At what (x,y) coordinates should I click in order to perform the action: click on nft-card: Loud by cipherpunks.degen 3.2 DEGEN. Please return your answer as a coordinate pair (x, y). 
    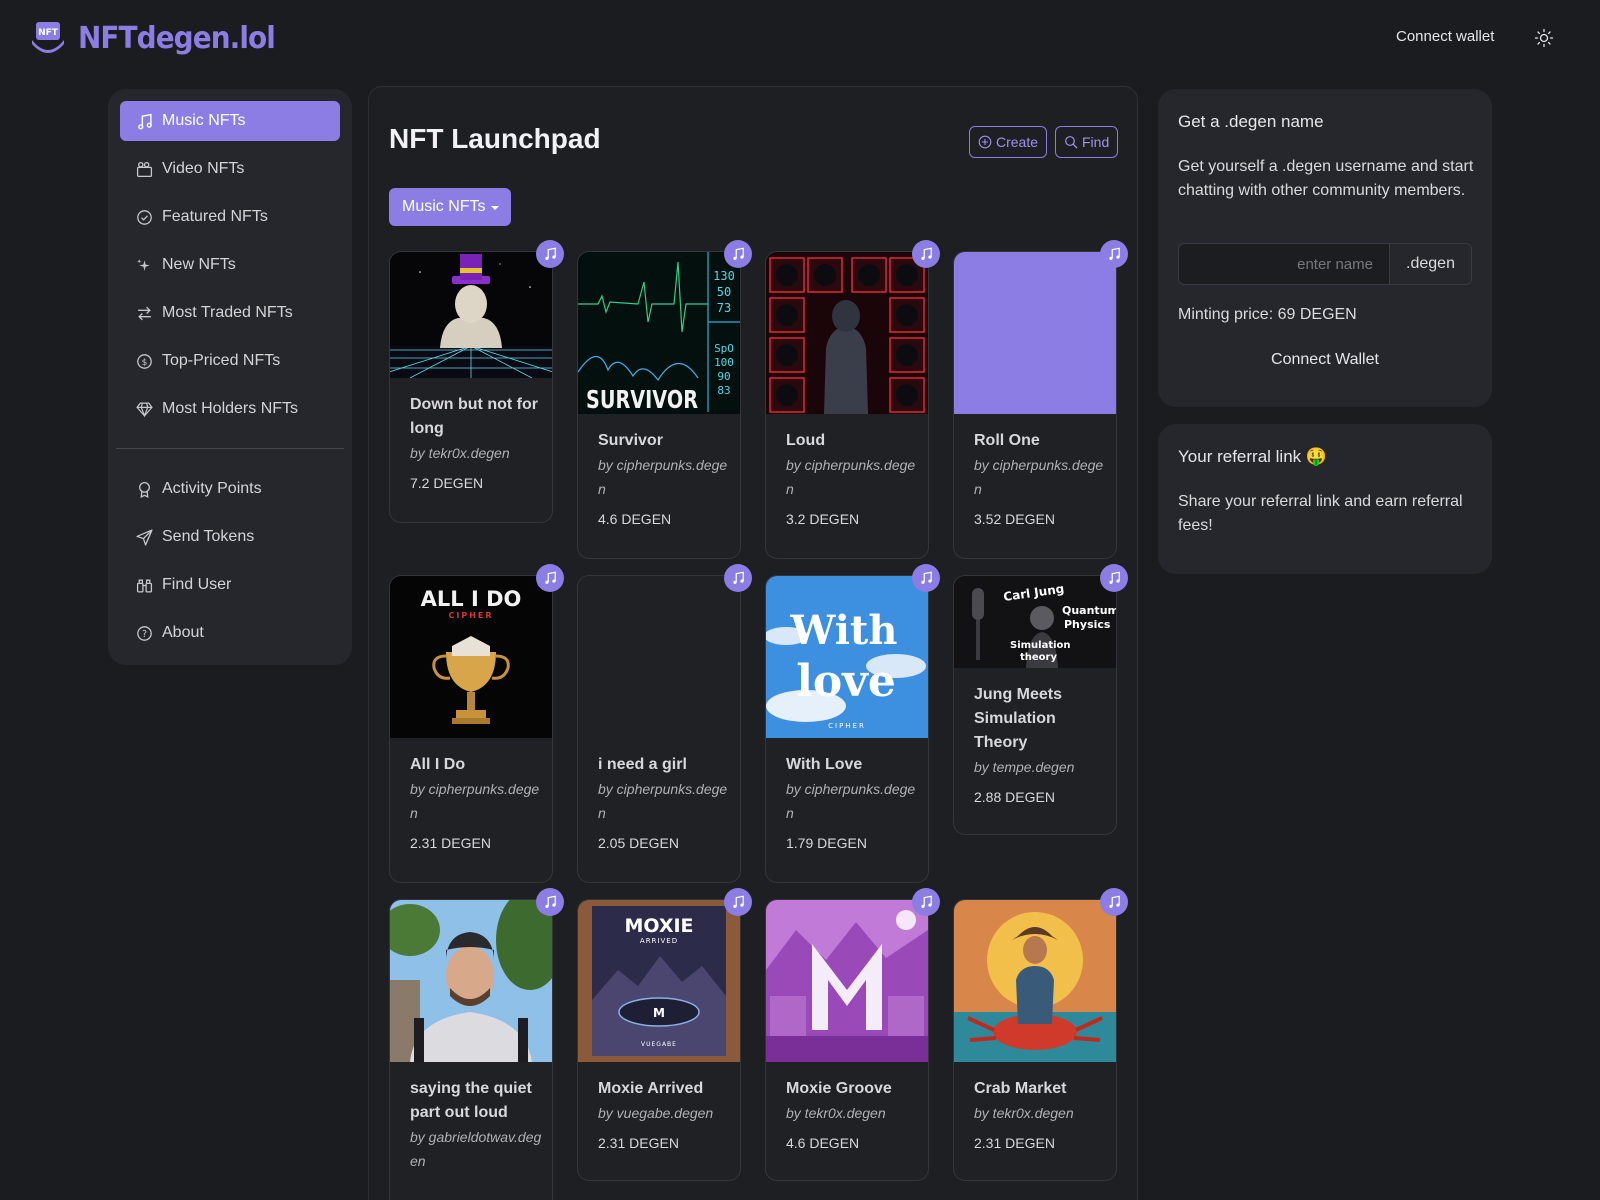
    Looking at the image, I should click on (852, 399).